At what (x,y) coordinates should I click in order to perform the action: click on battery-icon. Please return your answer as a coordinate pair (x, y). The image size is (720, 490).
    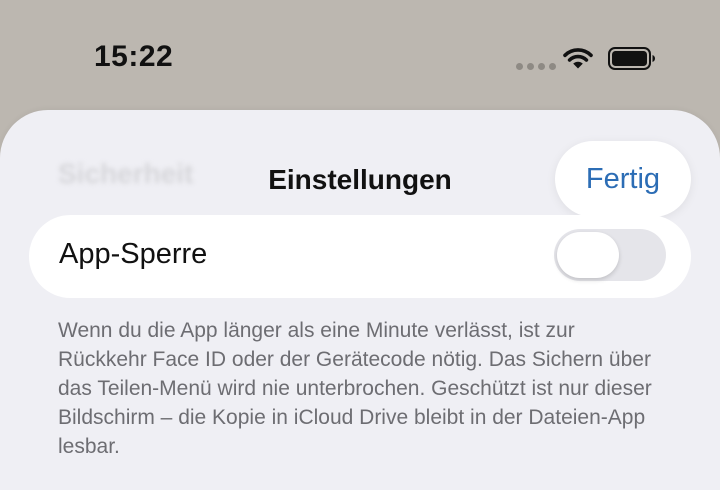
    Looking at the image, I should click on (631, 58).